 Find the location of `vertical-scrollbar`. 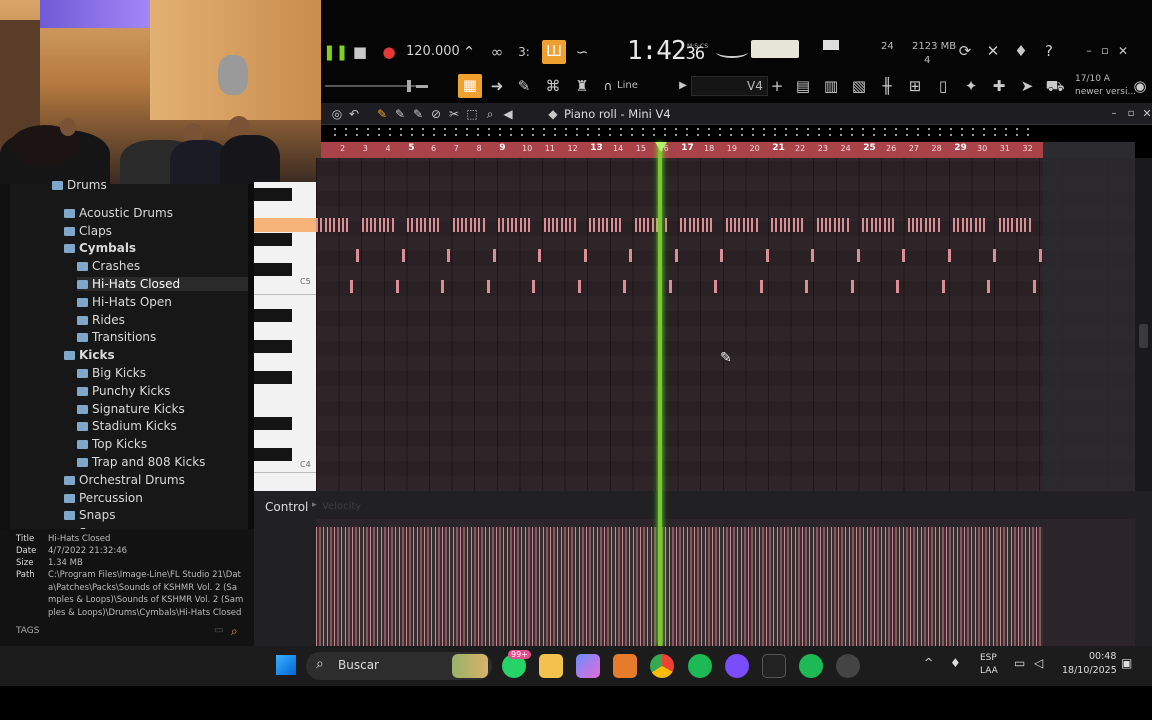

vertical-scrollbar is located at coordinates (1143, 324).